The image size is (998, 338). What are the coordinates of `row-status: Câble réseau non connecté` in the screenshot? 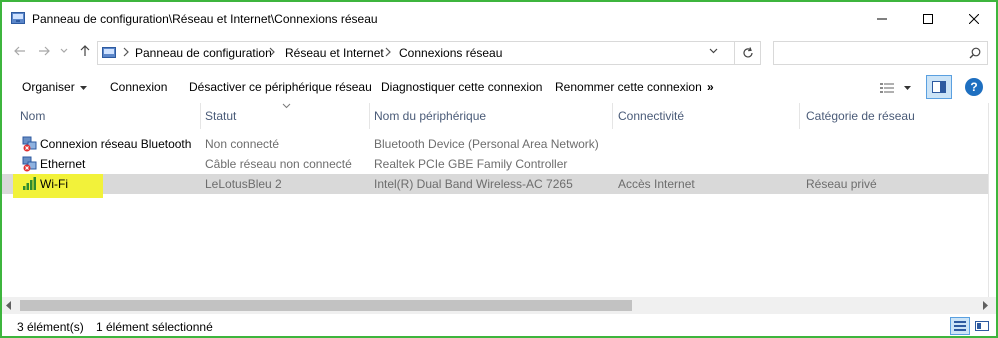 It's located at (278, 164).